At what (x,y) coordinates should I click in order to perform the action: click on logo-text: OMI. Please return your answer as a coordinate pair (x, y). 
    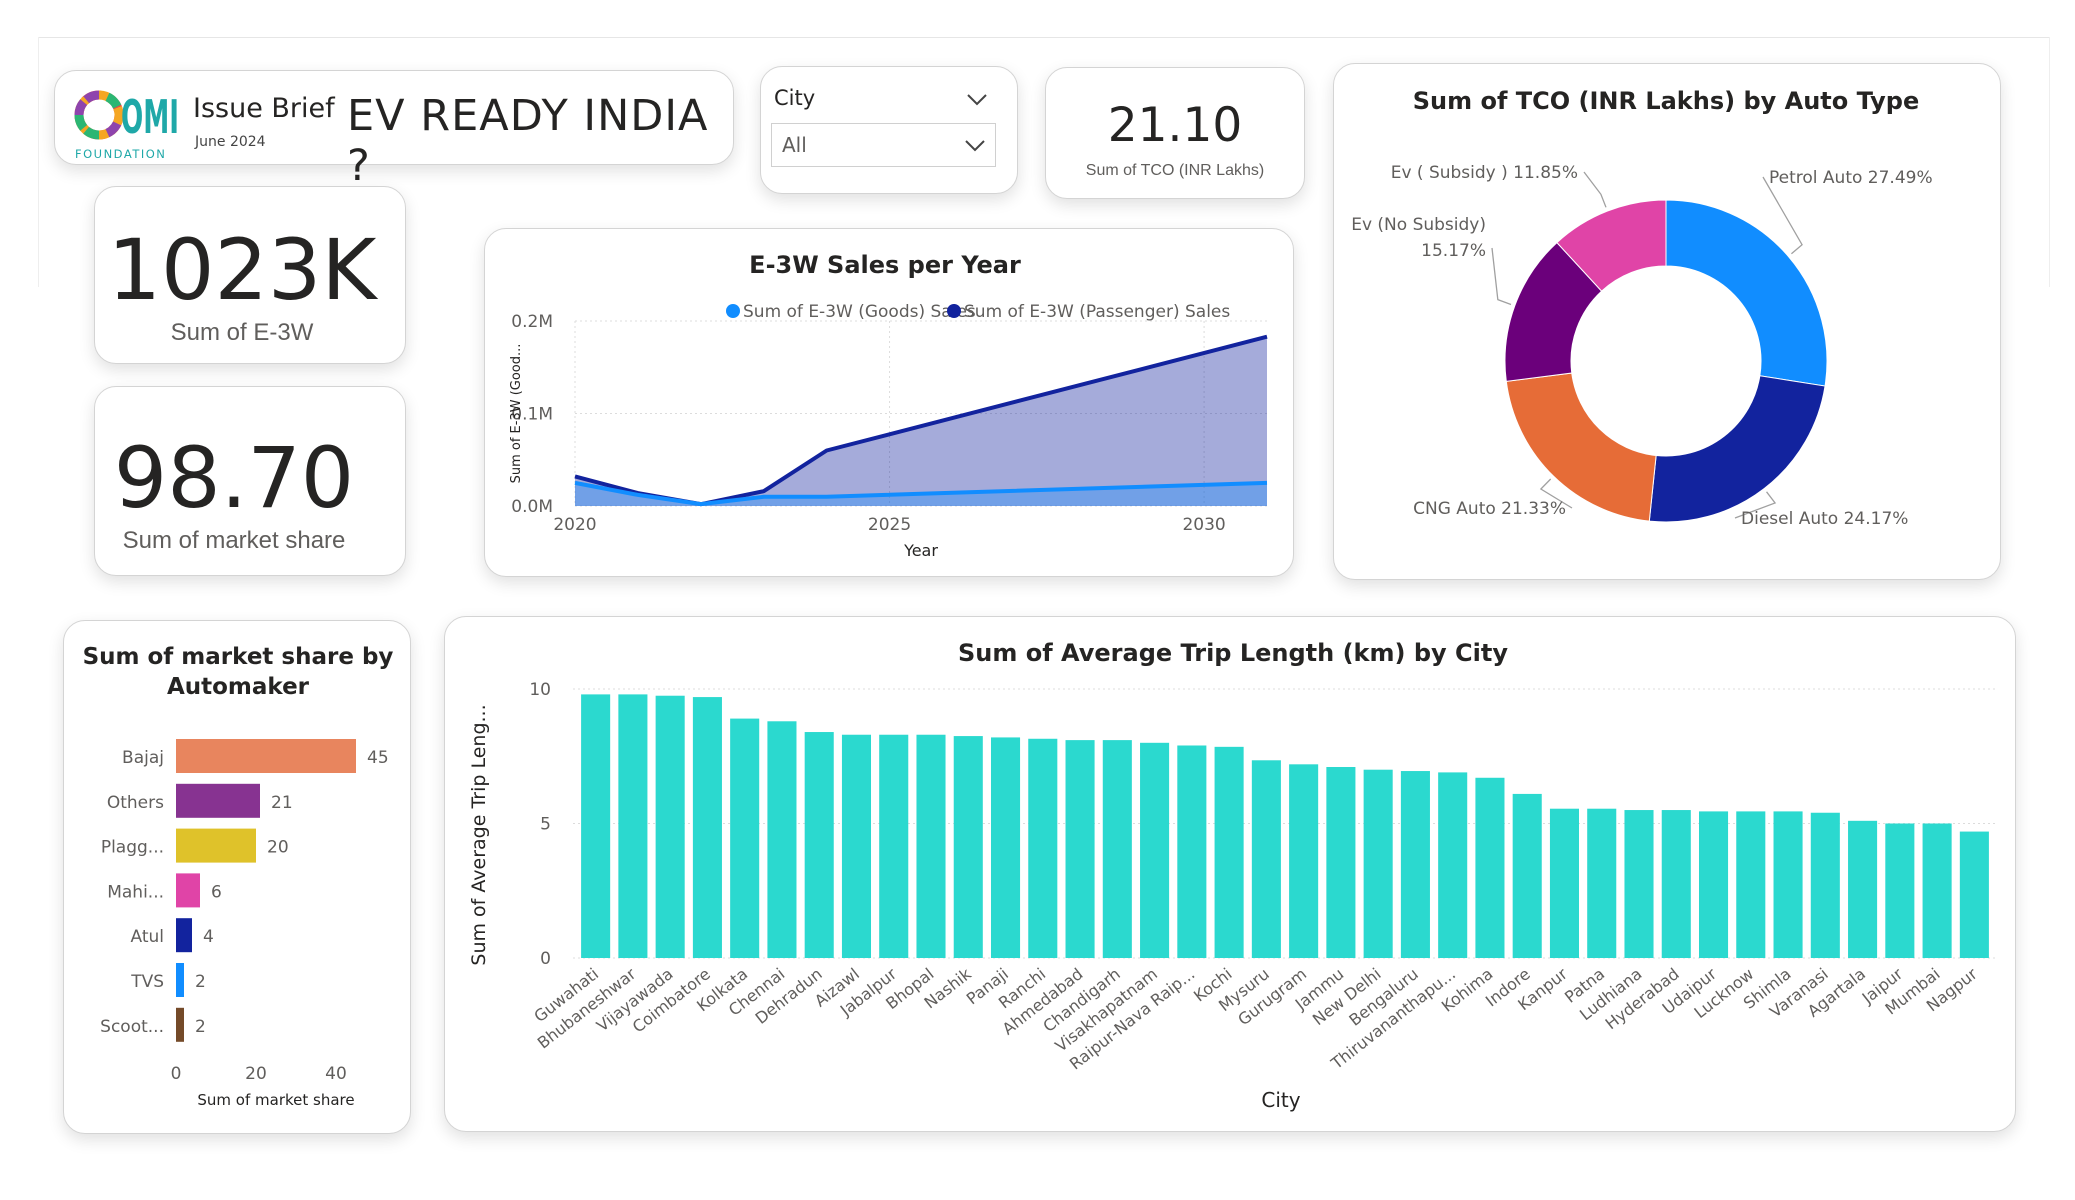
    Looking at the image, I should click on (150, 117).